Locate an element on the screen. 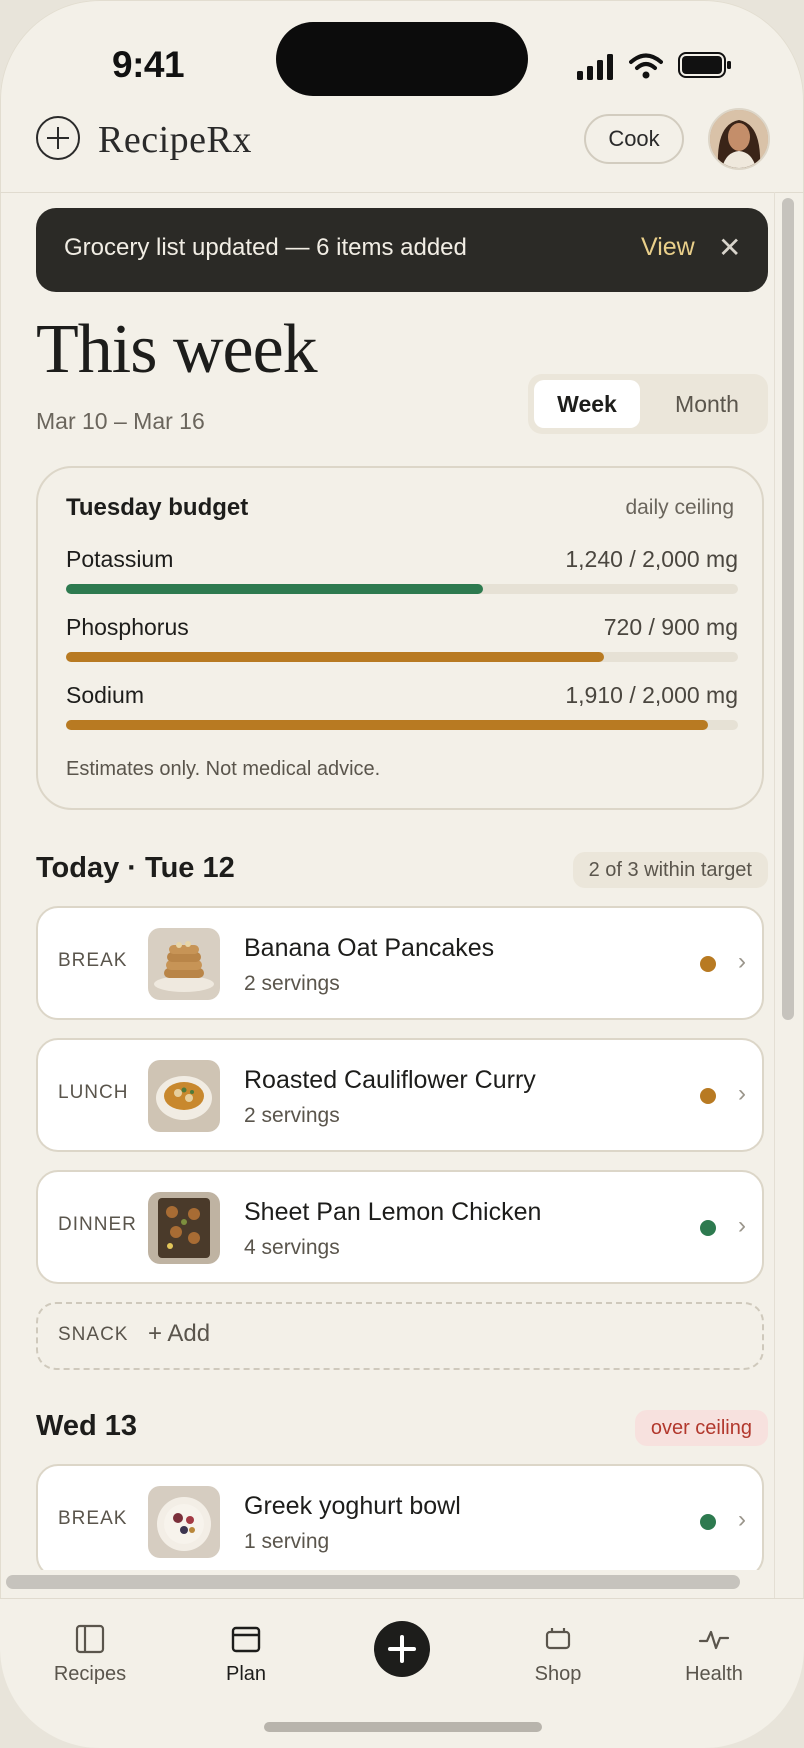 Image resolution: width=804 pixels, height=1748 pixels. meal-name: Greek yoghurt bowl is located at coordinates (352, 1506).